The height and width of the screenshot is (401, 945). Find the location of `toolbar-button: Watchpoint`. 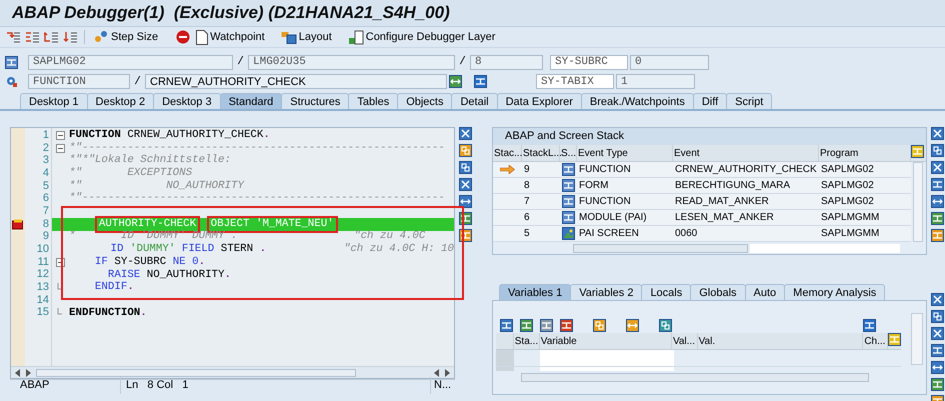

toolbar-button: Watchpoint is located at coordinates (230, 37).